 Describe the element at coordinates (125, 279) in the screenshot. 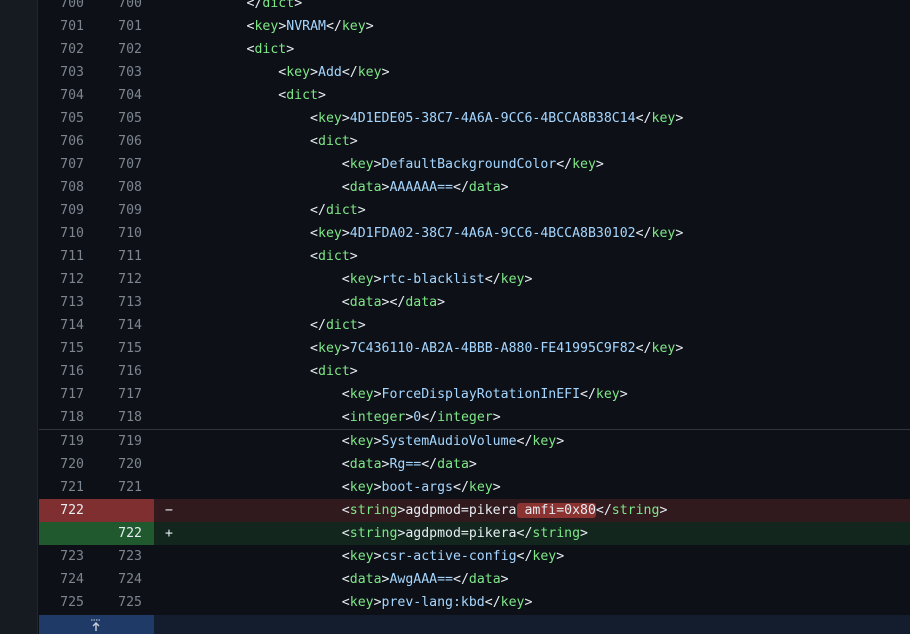

I see `new-line-number: 712` at that location.